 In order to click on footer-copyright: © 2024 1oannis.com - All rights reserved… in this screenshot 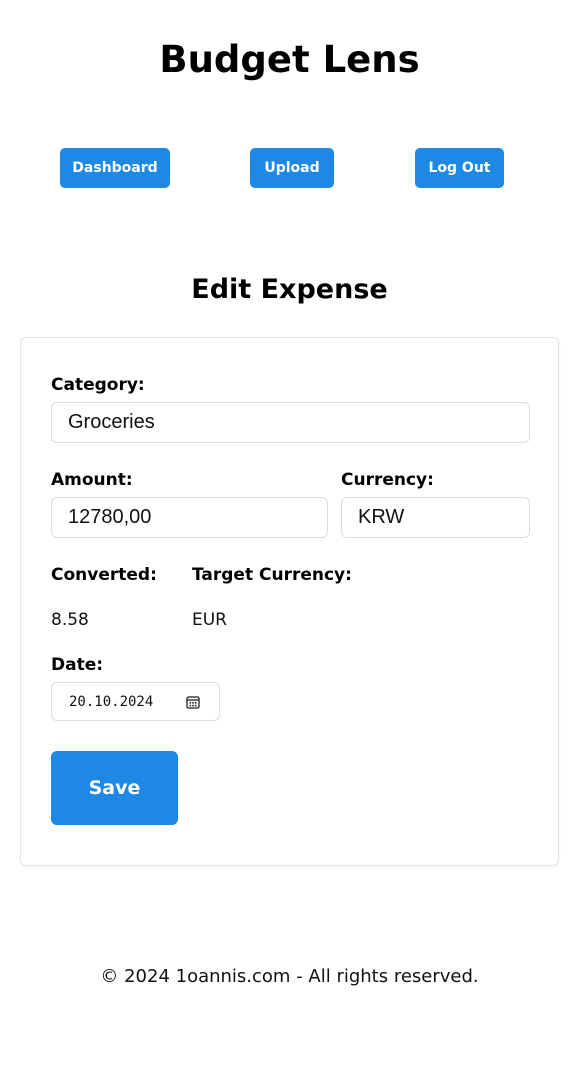, I will do `click(289, 976)`.